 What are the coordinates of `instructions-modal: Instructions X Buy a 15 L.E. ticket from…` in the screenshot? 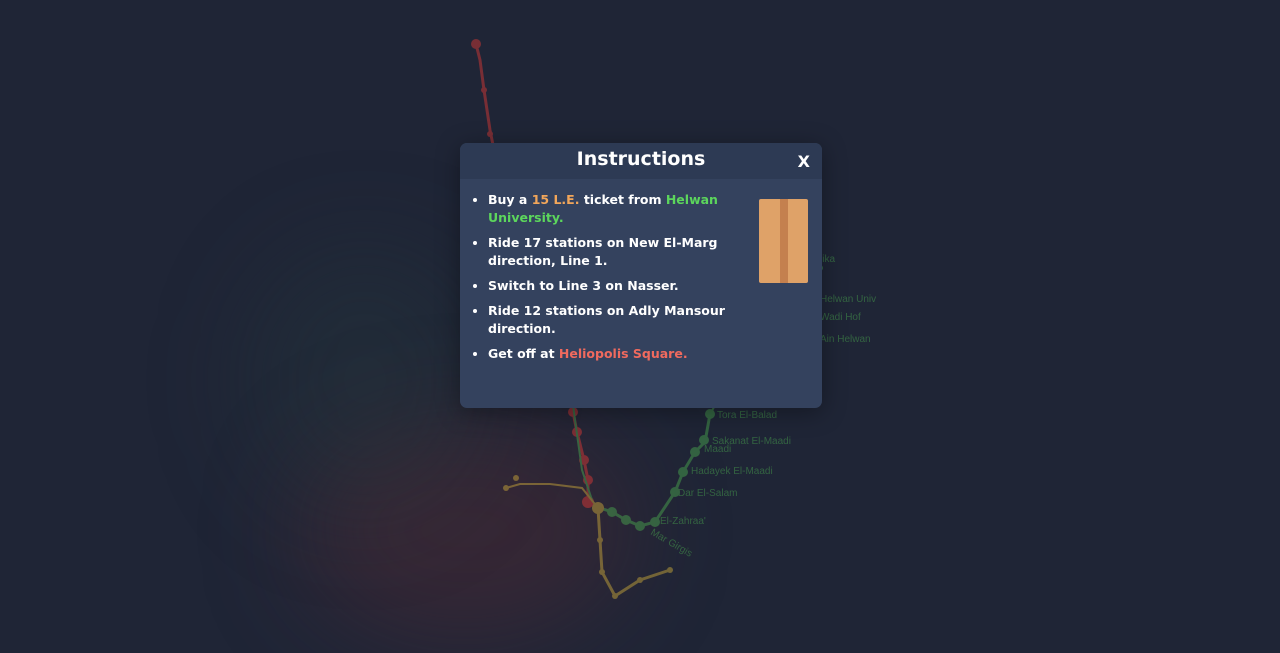 It's located at (641, 275).